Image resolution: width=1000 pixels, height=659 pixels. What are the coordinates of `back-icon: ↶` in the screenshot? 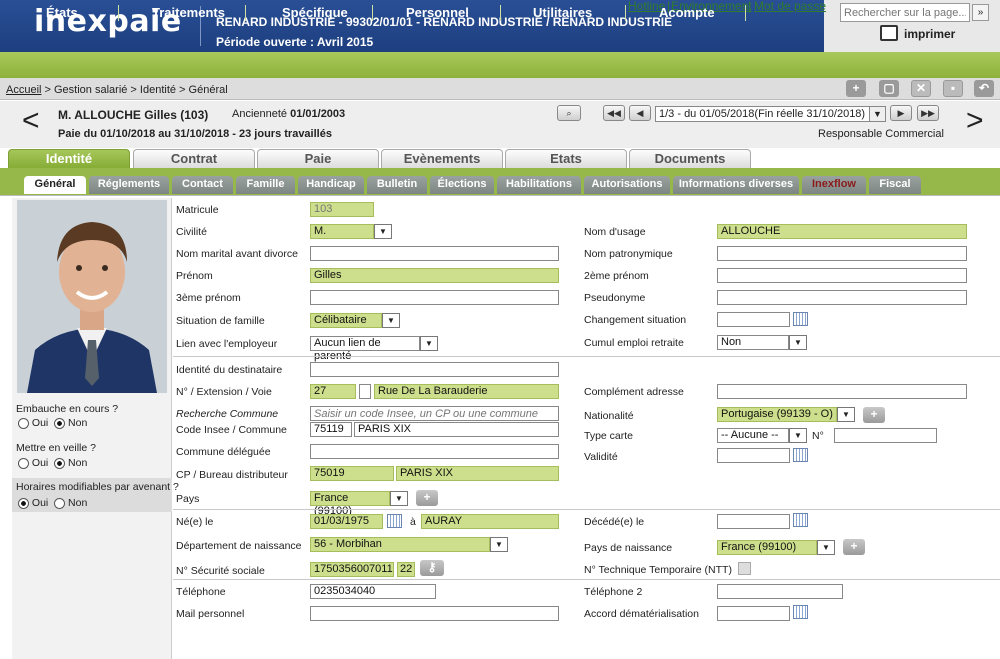 It's located at (984, 88).